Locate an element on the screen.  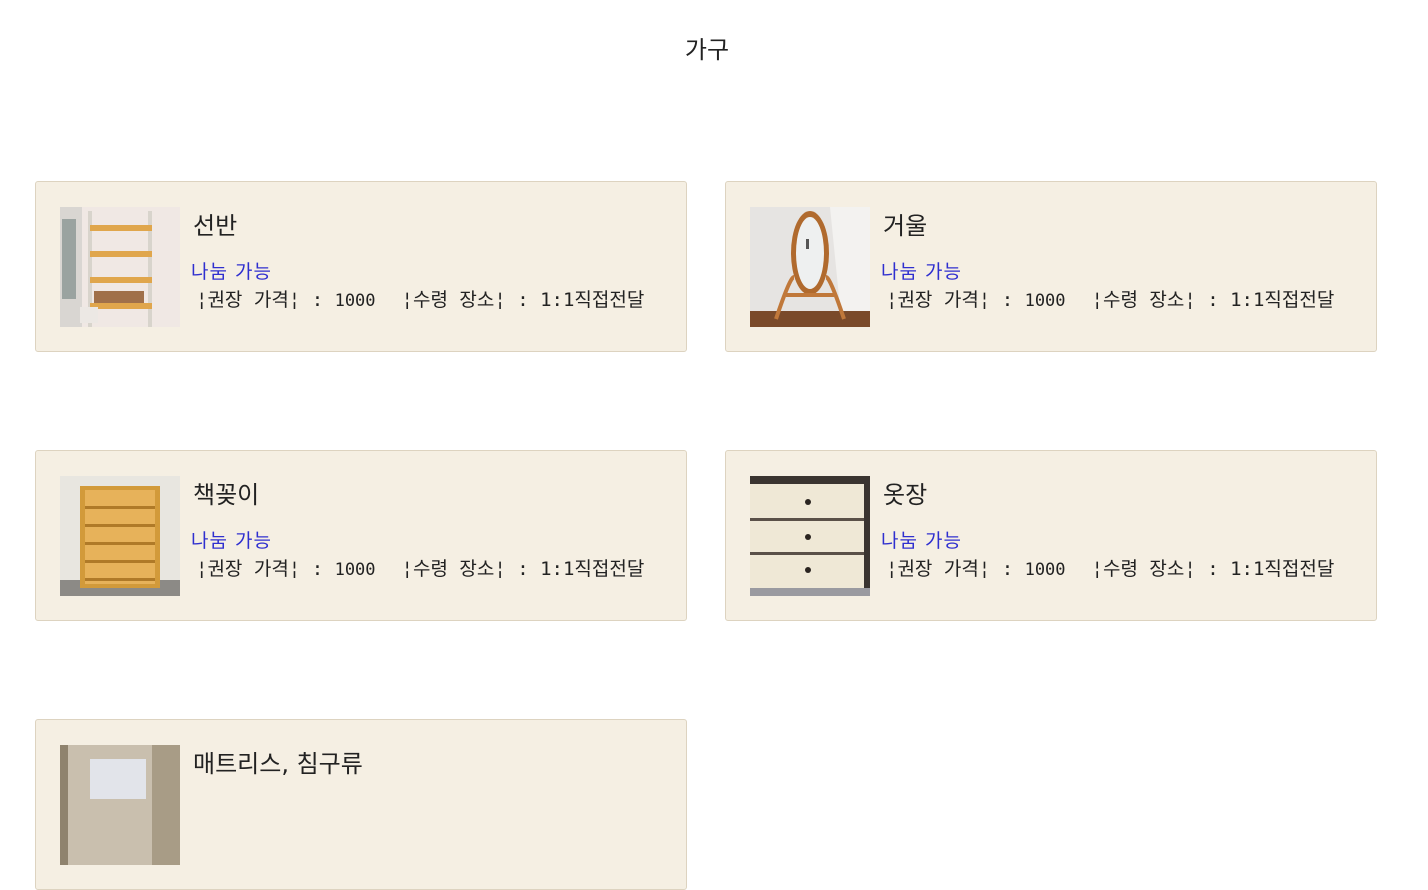
drawer-photo is located at coordinates (810, 536).